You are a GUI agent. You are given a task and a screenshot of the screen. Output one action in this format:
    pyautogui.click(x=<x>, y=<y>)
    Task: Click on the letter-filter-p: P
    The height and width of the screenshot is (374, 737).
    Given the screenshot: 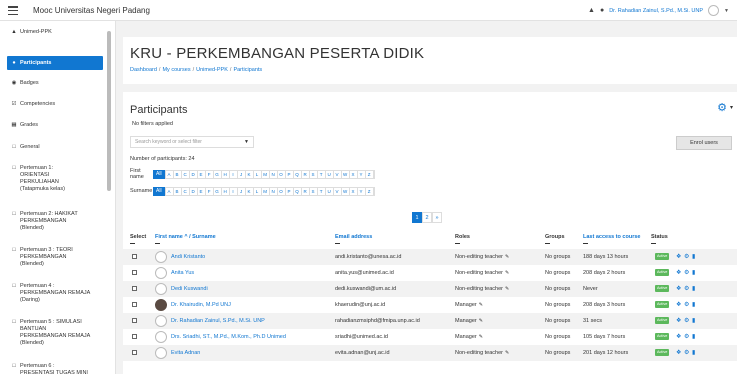 What is the action you would take?
    pyautogui.click(x=290, y=174)
    